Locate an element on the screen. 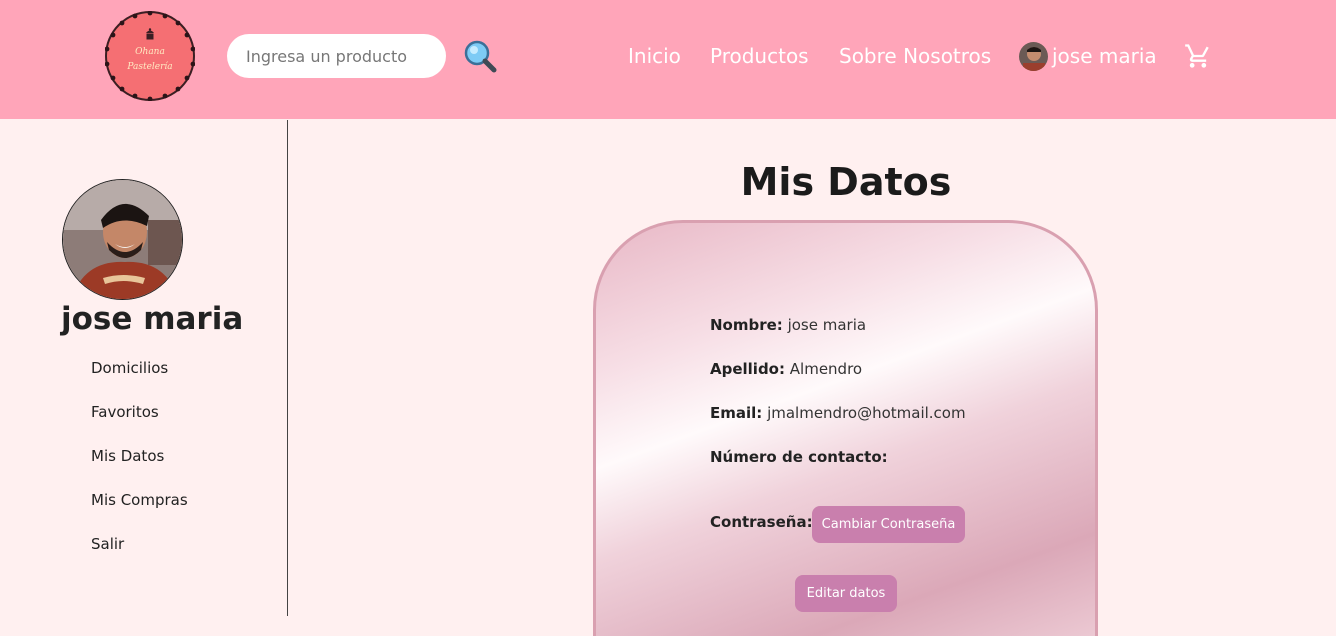 The image size is (1336, 636). sidebar-divider is located at coordinates (287, 368).